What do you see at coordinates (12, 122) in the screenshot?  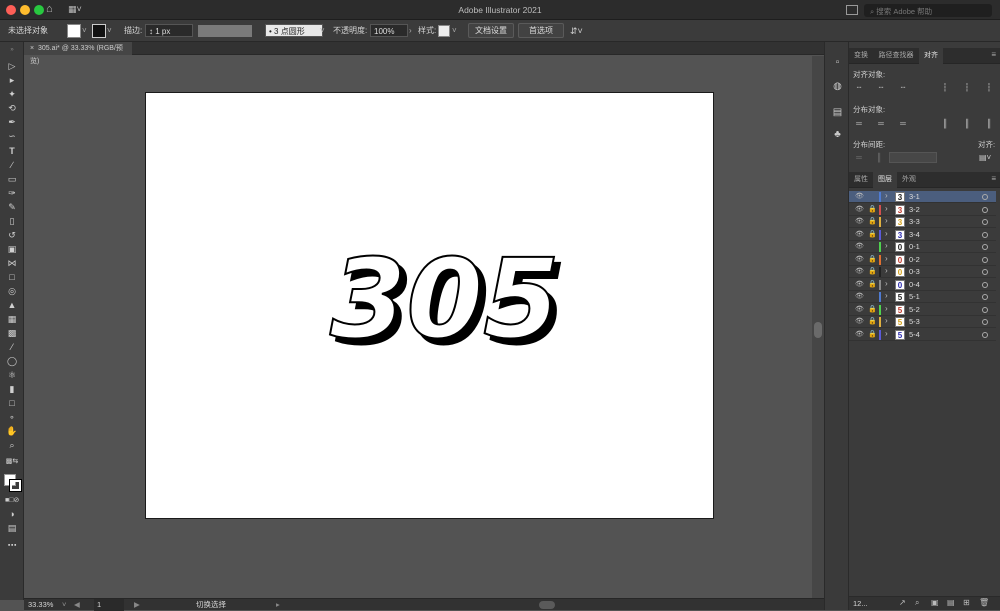 I see `pen-tool-icon: ✒` at bounding box center [12, 122].